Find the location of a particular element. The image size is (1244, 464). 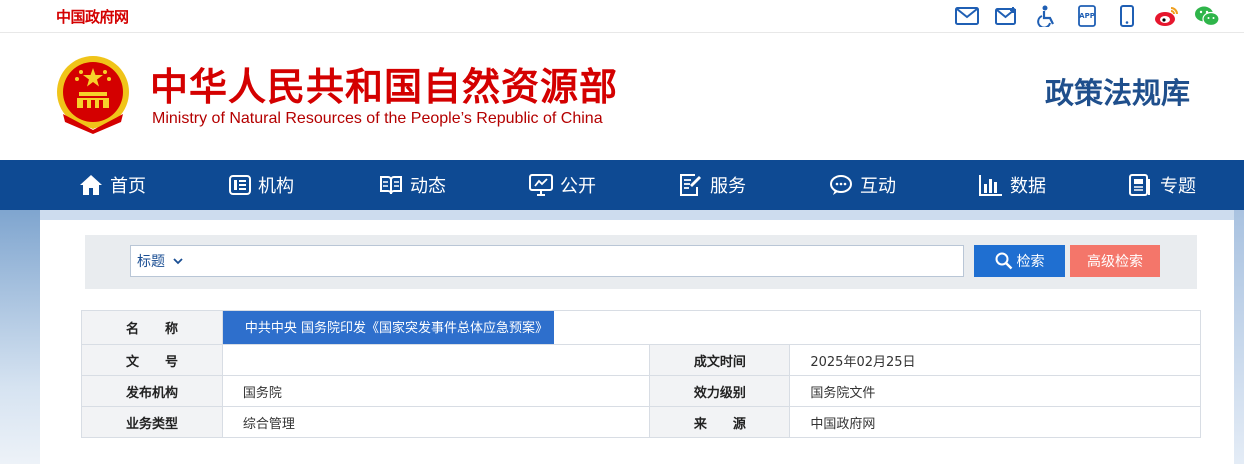

issuer-label: 发布机构 is located at coordinates (152, 391).